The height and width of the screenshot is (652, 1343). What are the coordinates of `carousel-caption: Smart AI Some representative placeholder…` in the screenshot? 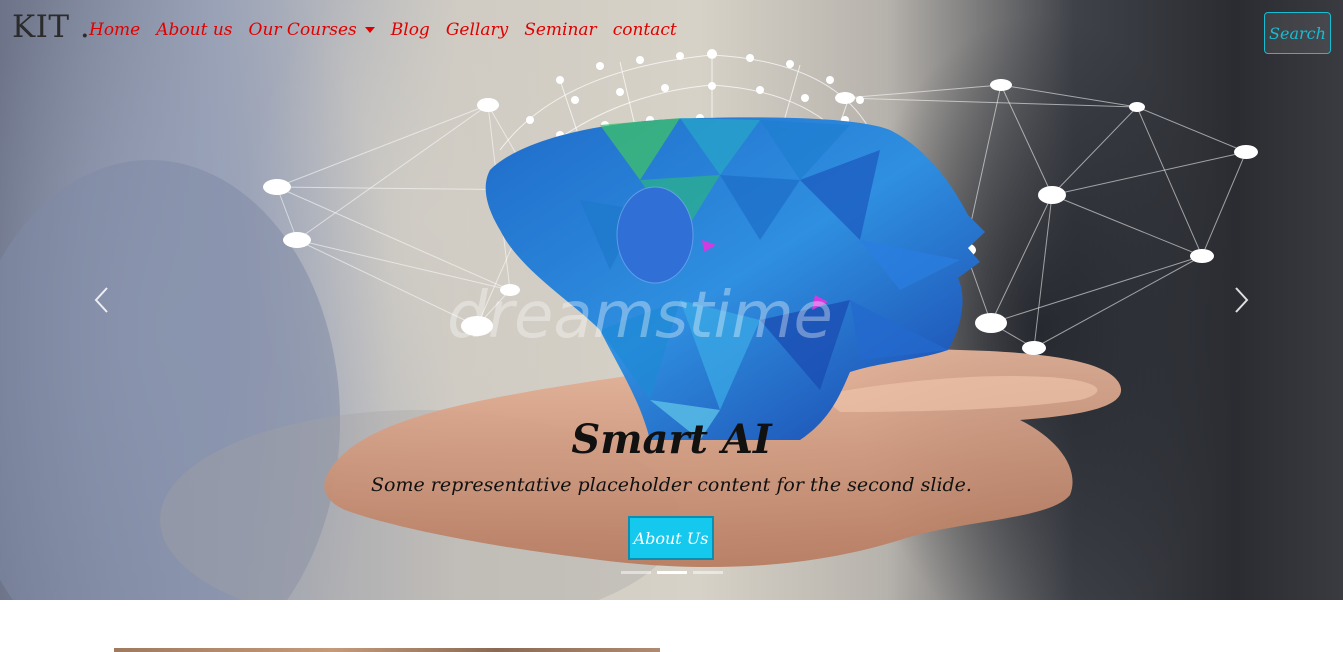 It's located at (671, 454).